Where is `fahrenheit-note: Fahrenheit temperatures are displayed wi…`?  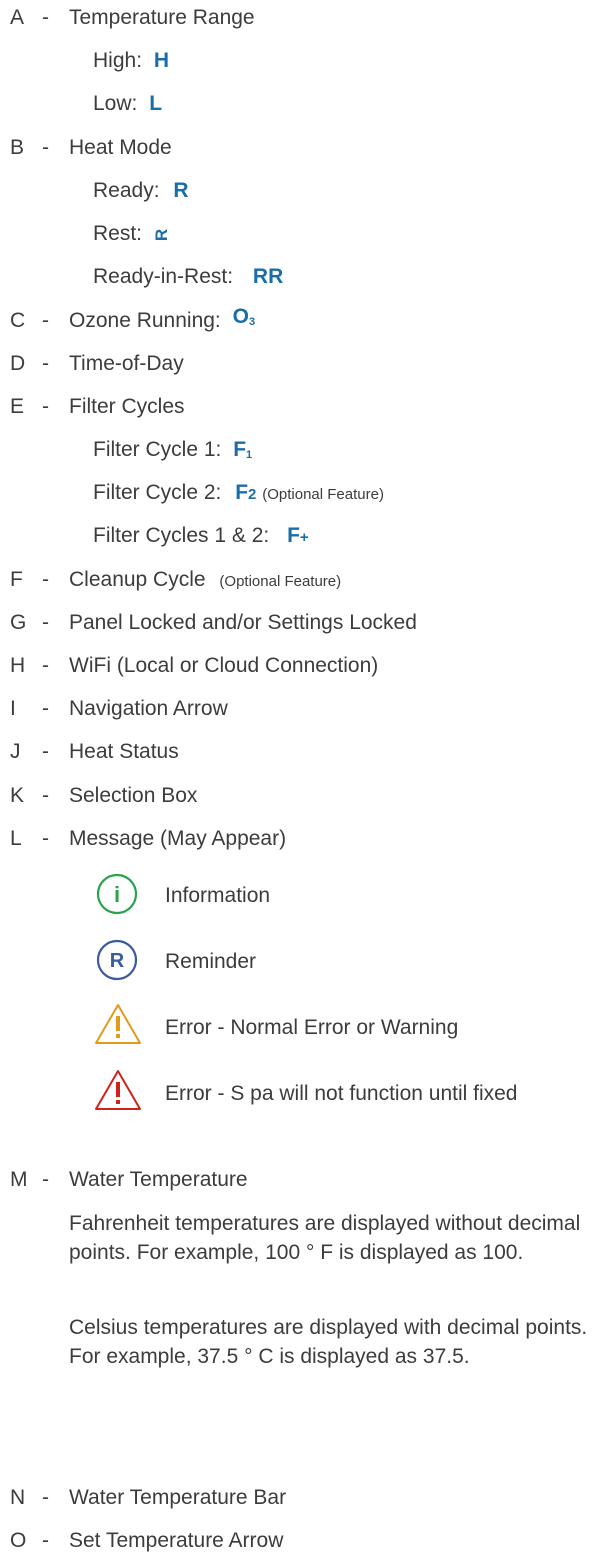
fahrenheit-note: Fahrenheit temperatures are displayed wi… is located at coordinates (325, 1238).